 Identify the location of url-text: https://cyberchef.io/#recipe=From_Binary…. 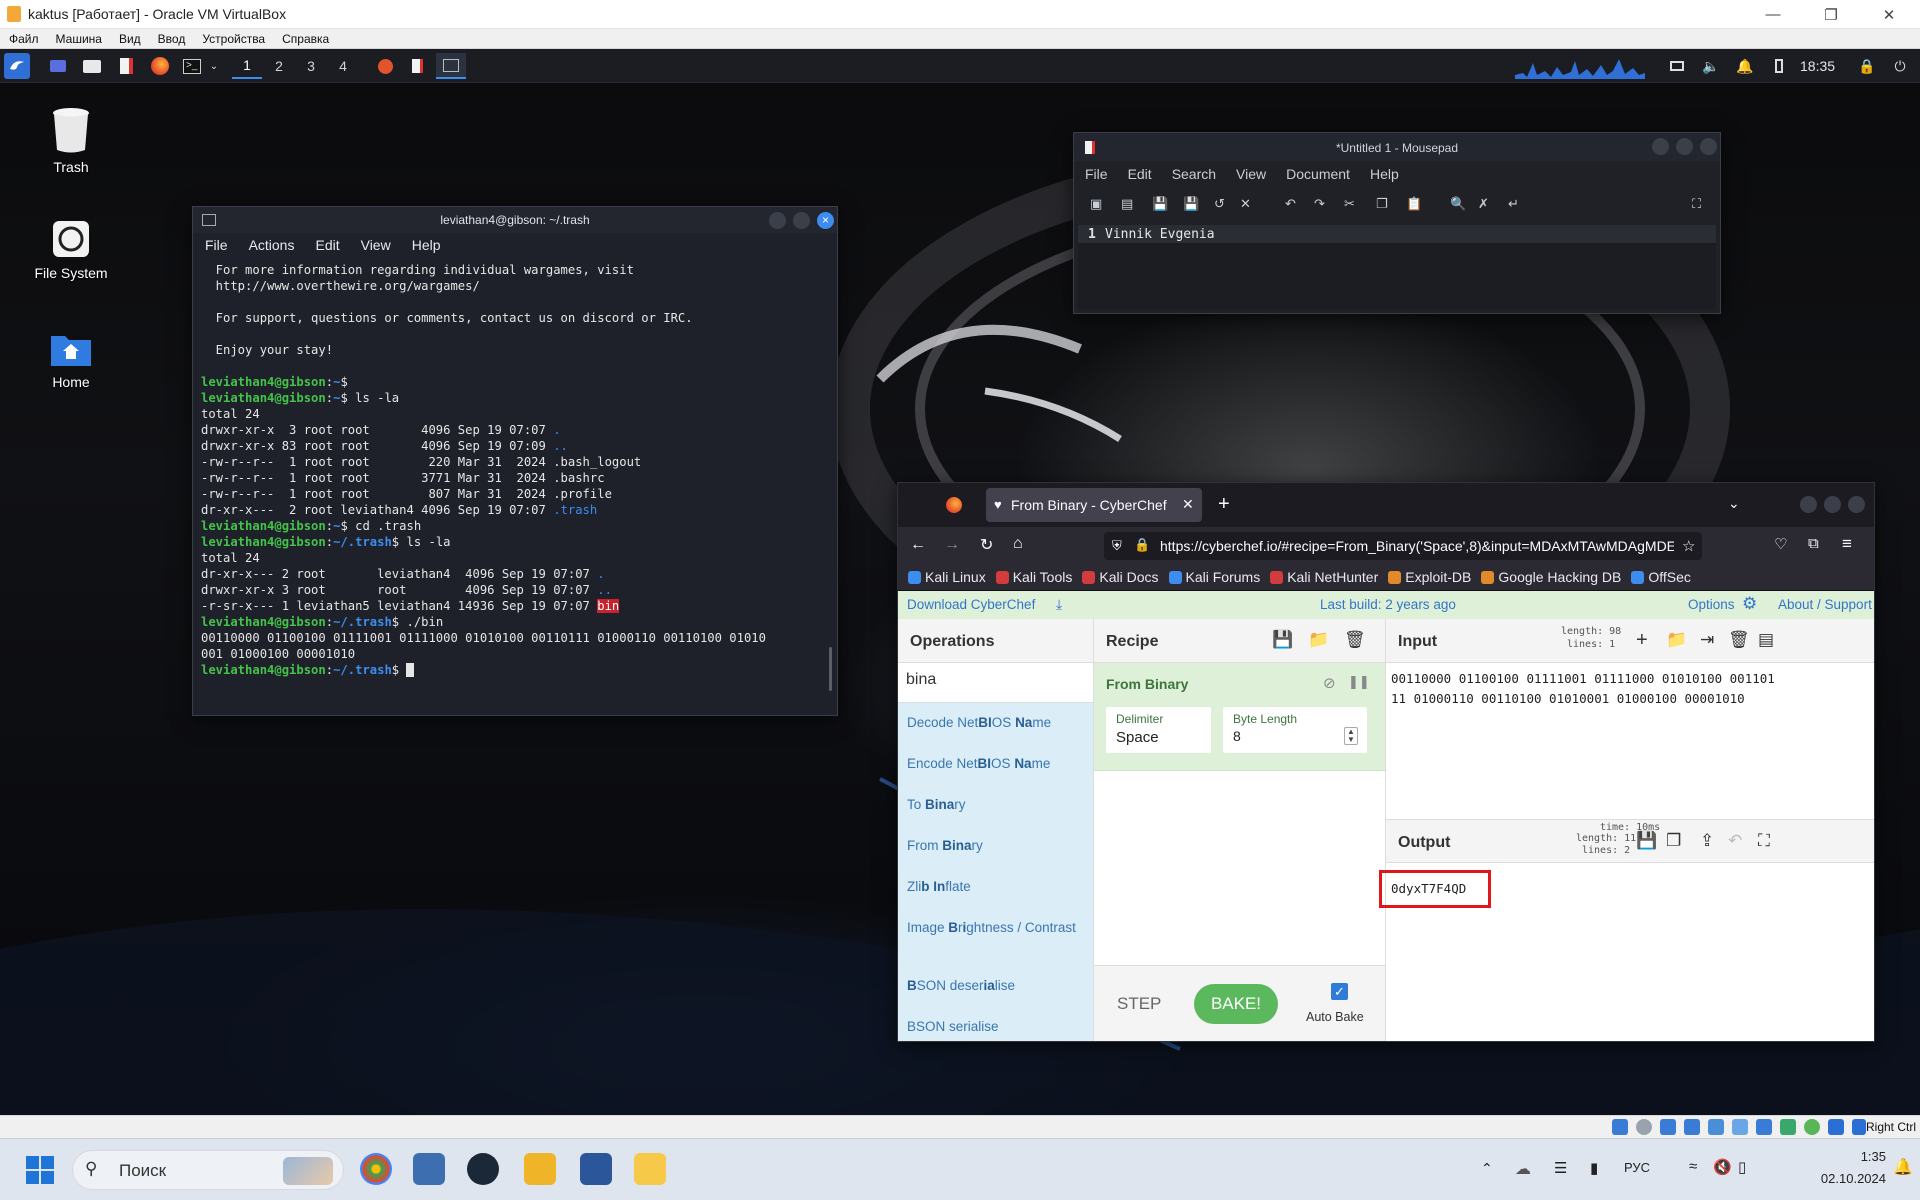
(1417, 546).